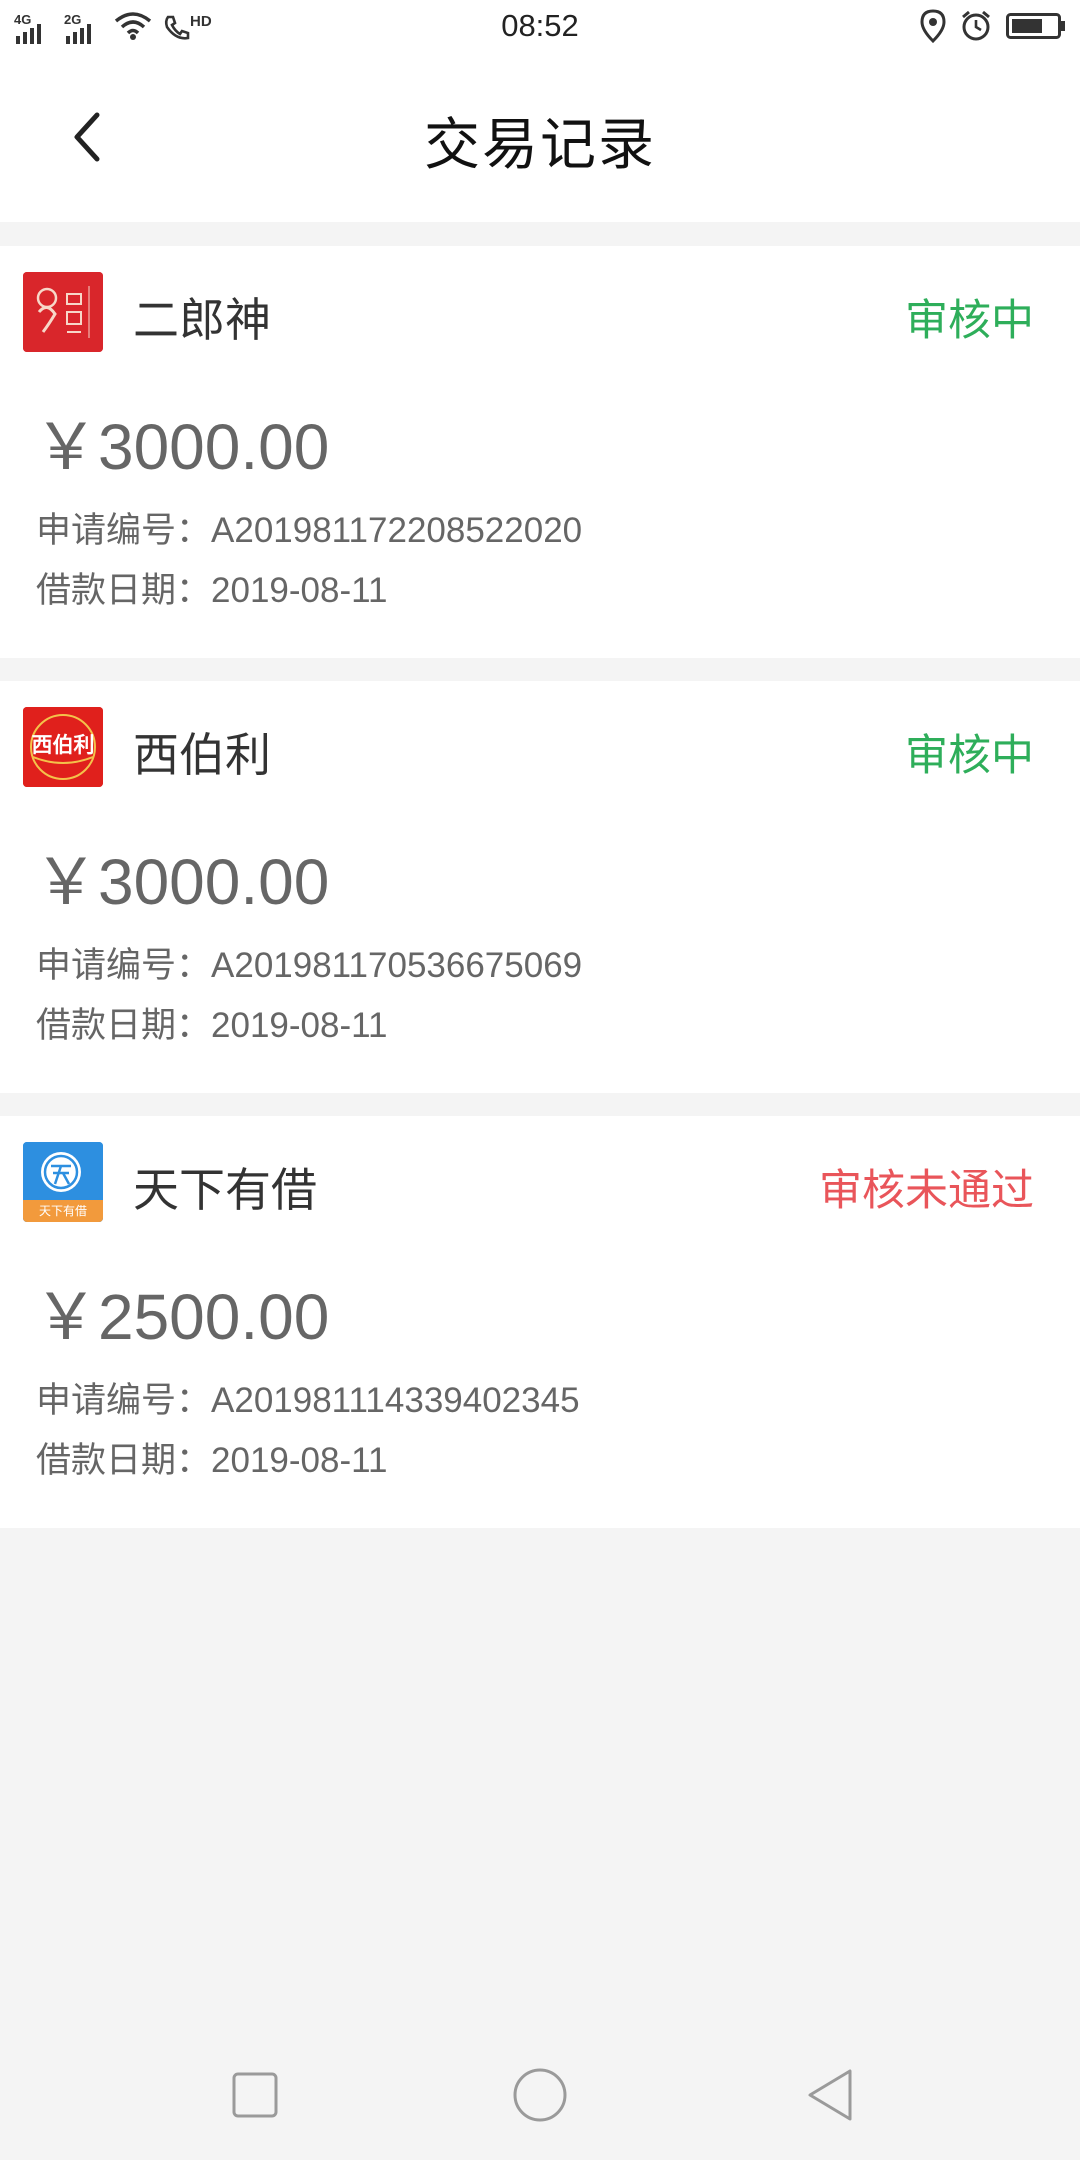  I want to click on application-number-row: 申请编号：A201981172208522020, so click(309, 527).